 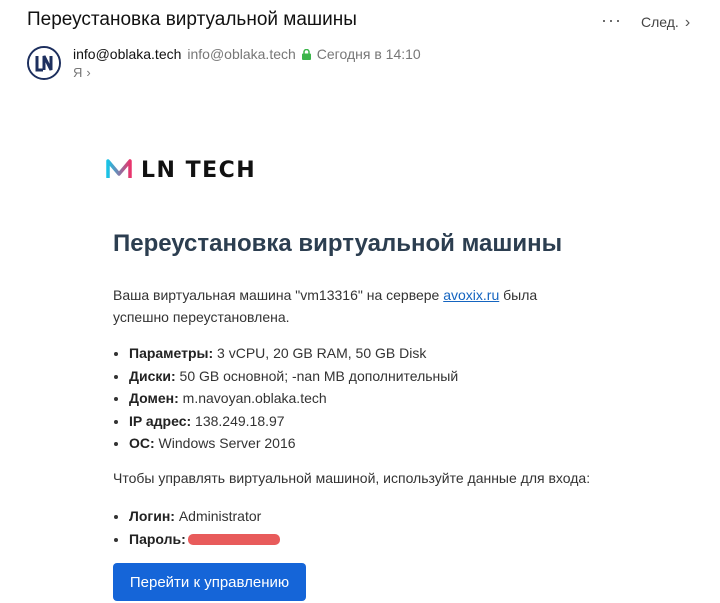 What do you see at coordinates (320, 353) in the screenshot?
I see `spec-value: 3 vCPU, 20 GB RAM, 50 GB Disk` at bounding box center [320, 353].